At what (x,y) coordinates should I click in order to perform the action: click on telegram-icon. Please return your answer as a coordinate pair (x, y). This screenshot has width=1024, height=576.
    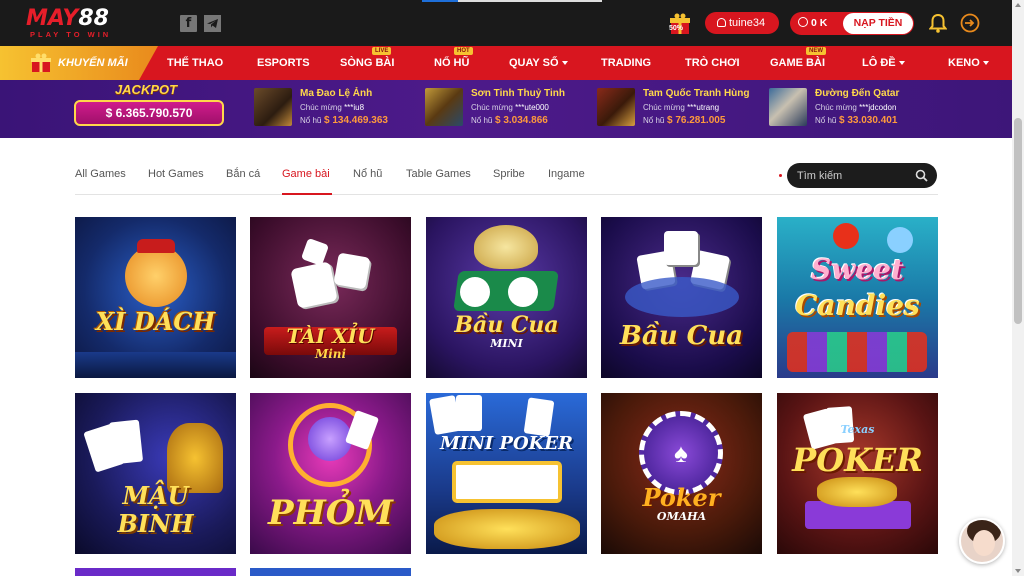
    Looking at the image, I should click on (212, 23).